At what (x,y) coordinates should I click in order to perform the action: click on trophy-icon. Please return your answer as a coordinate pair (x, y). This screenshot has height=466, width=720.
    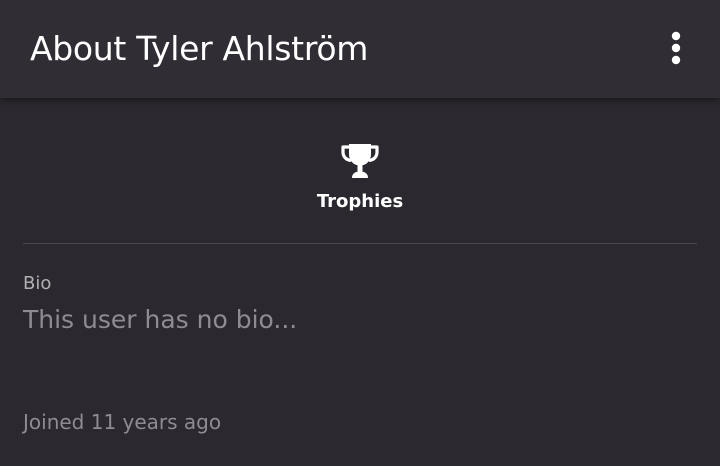
    Looking at the image, I should click on (360, 161).